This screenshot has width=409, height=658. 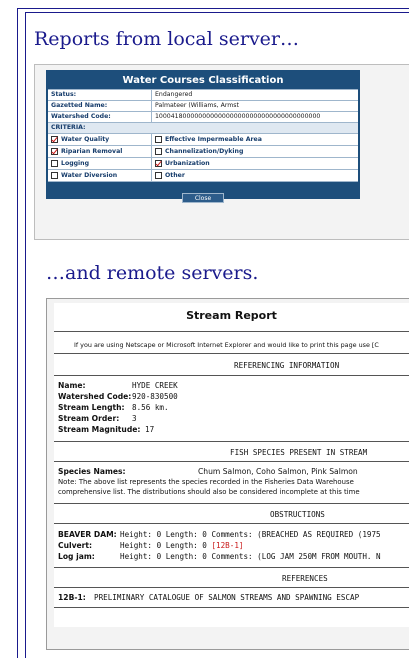 What do you see at coordinates (305, 578) in the screenshot?
I see `references-heading: REFERENCES` at bounding box center [305, 578].